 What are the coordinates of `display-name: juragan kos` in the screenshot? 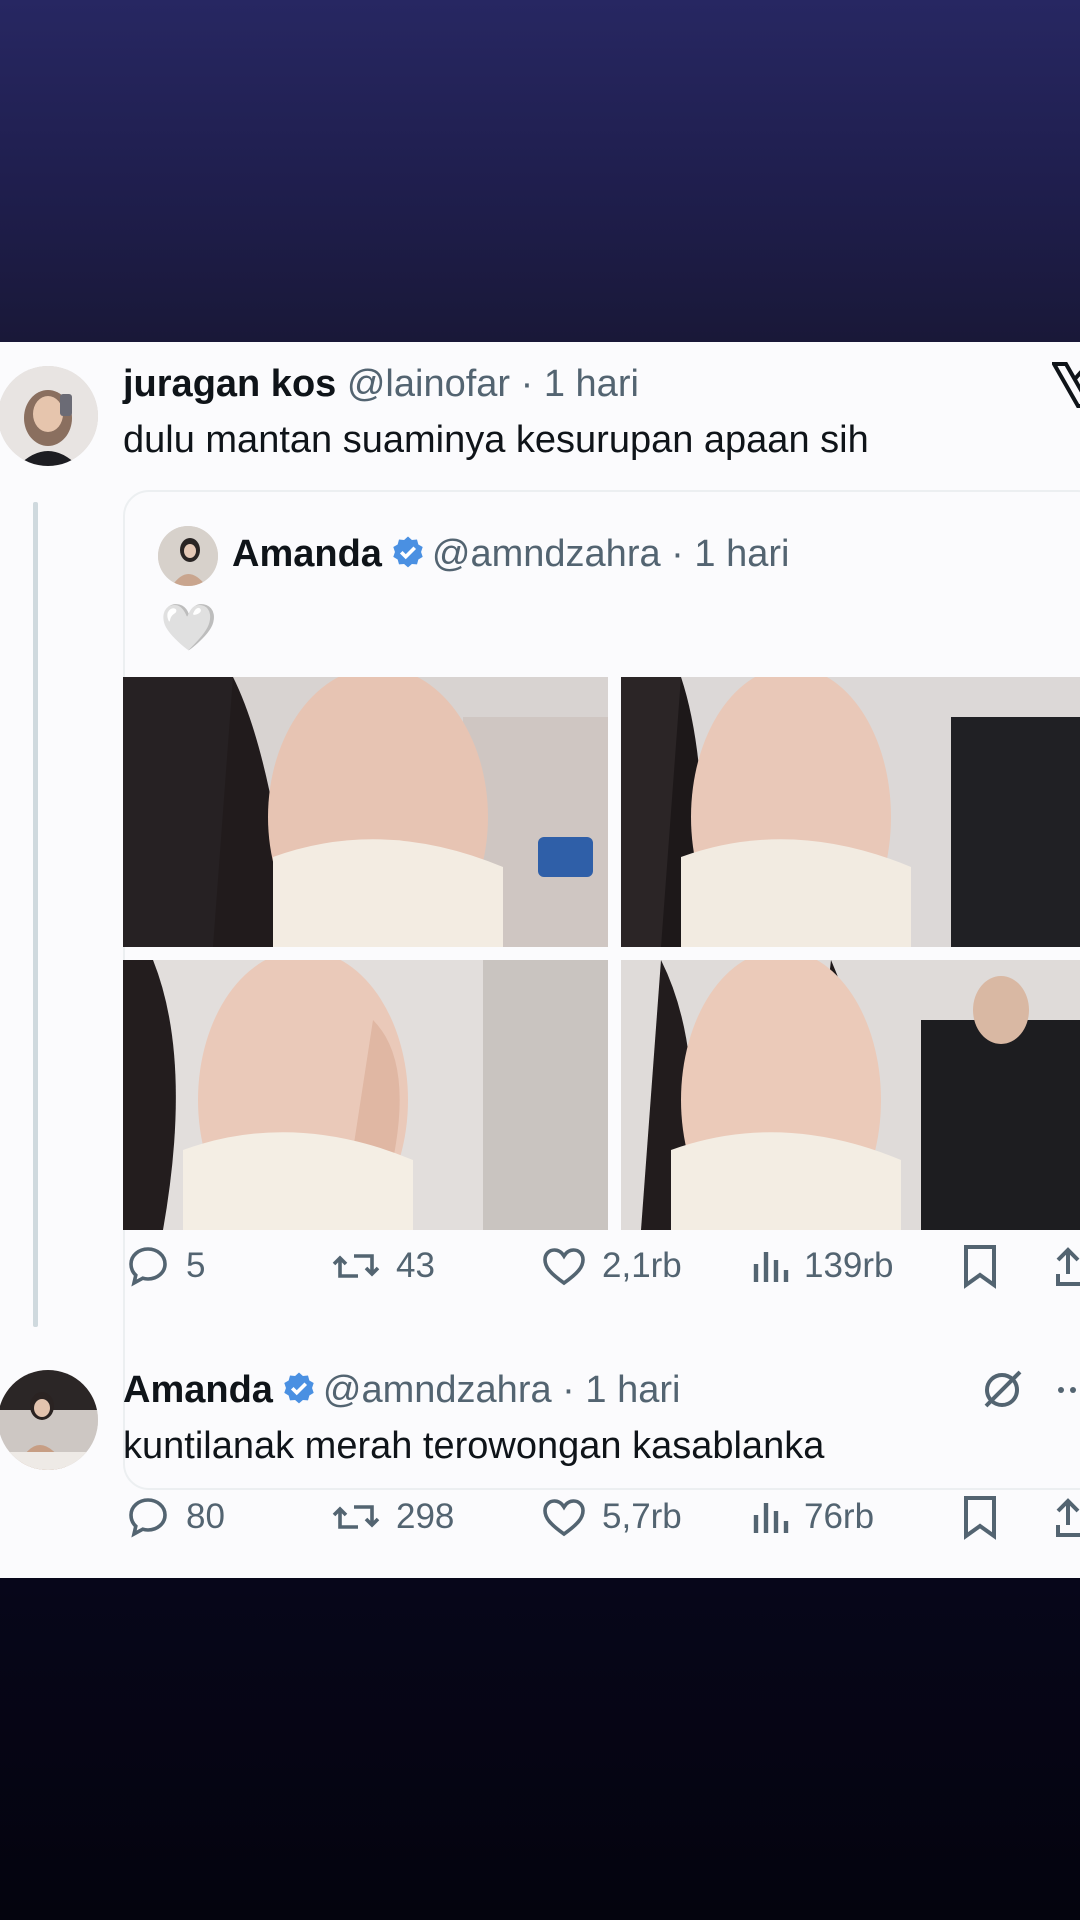 It's located at (229, 384).